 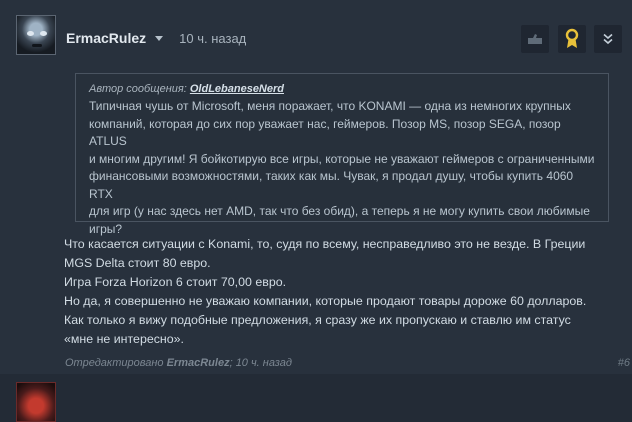 I want to click on post-number: #6, so click(x=624, y=363).